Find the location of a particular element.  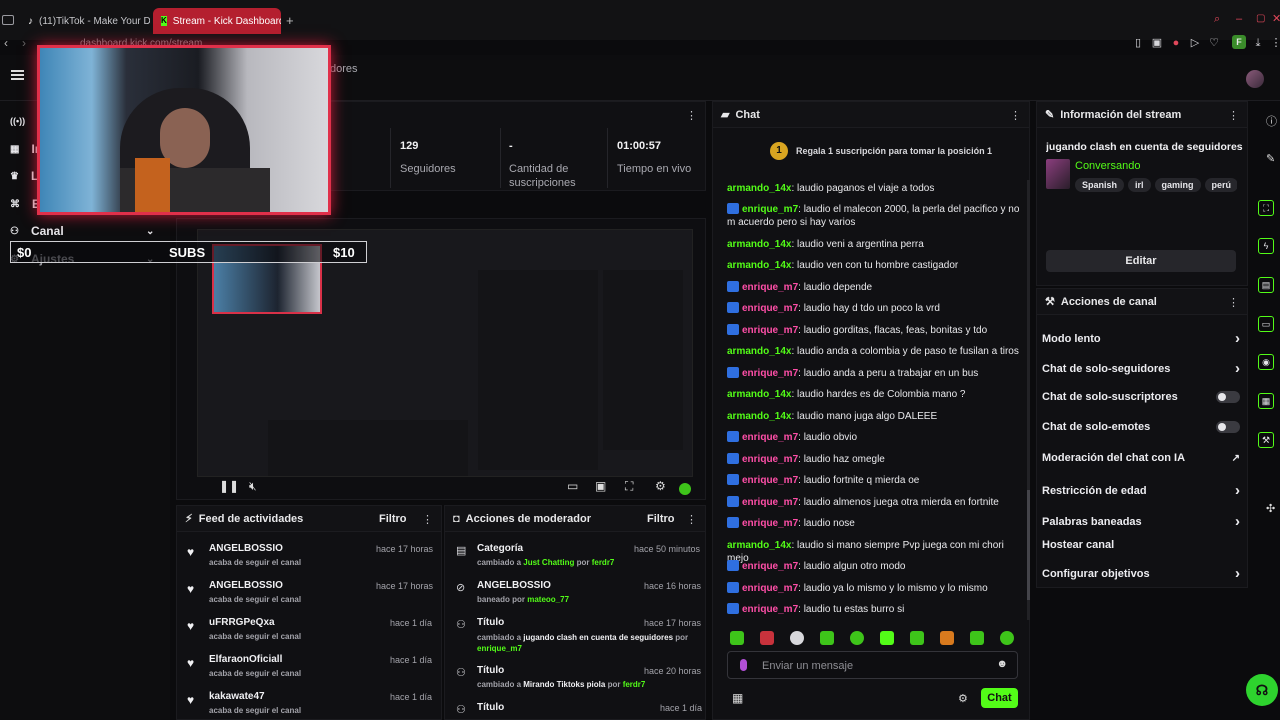

rail-doc-icon: ▤ is located at coordinates (1266, 285).